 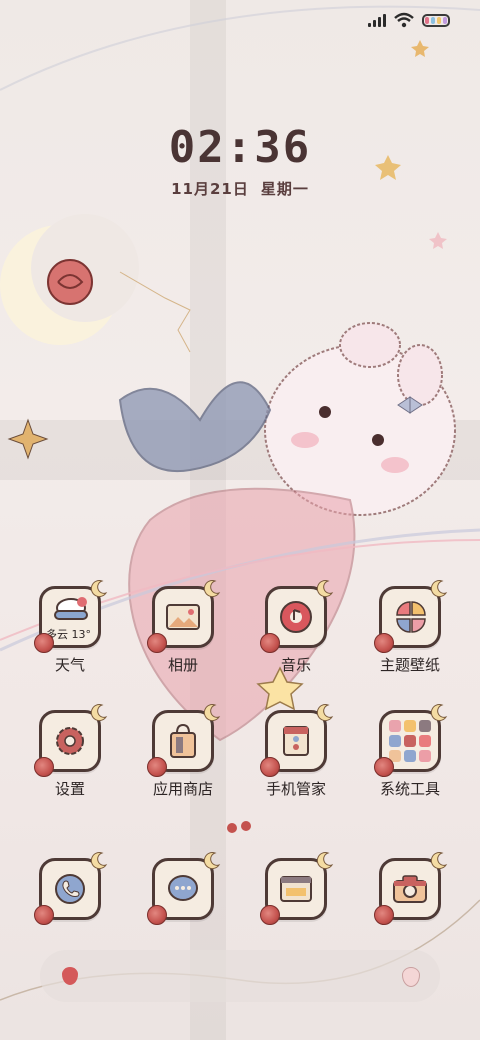 I want to click on theme-icon, so click(x=411, y=616).